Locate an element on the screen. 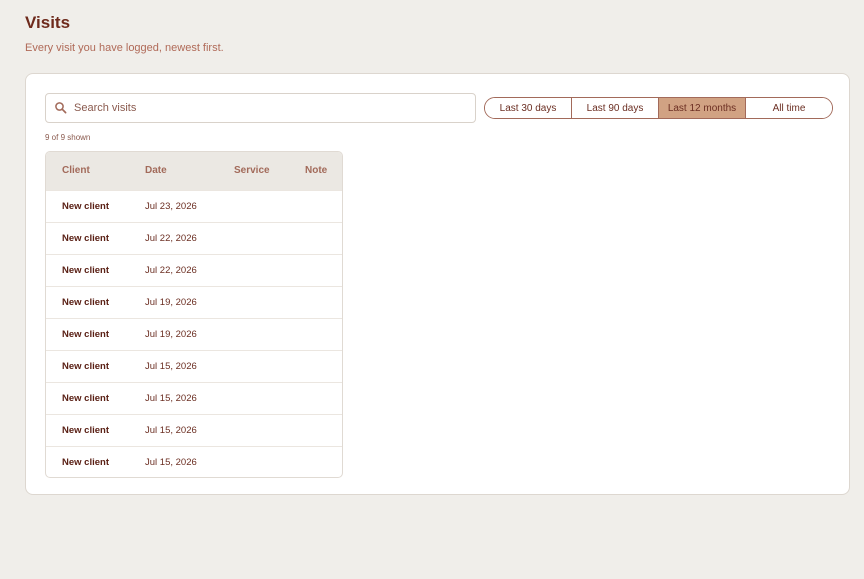  search-icon is located at coordinates (61, 108).